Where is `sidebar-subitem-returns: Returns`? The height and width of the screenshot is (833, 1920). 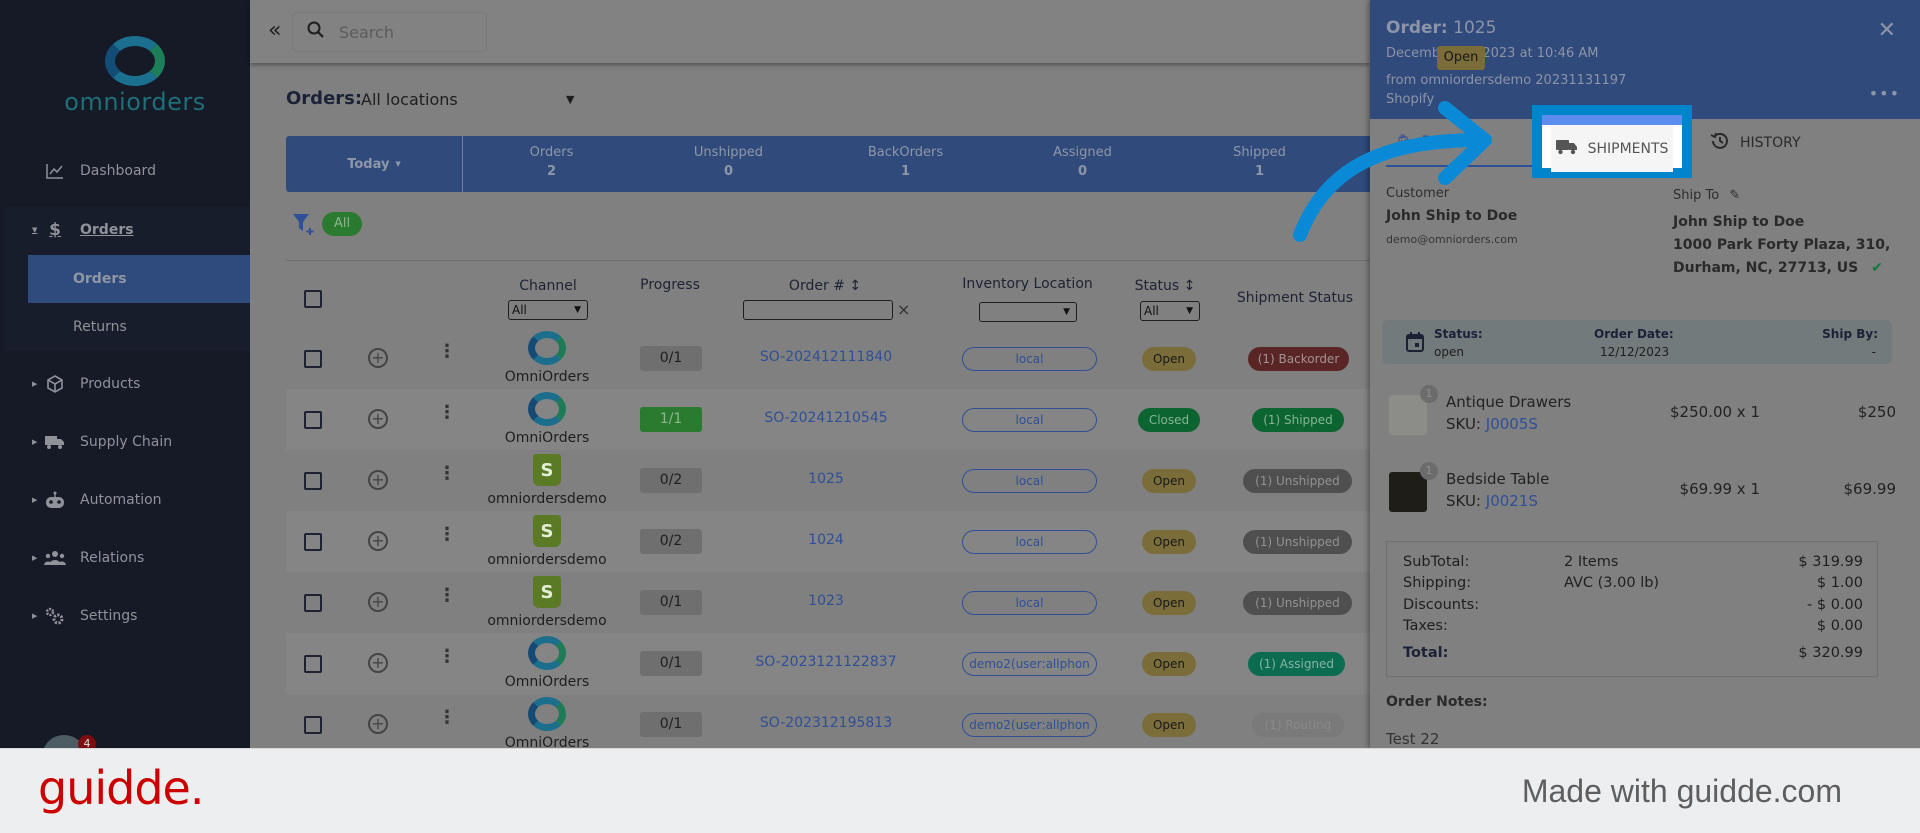
sidebar-subitem-returns: Returns is located at coordinates (139, 327).